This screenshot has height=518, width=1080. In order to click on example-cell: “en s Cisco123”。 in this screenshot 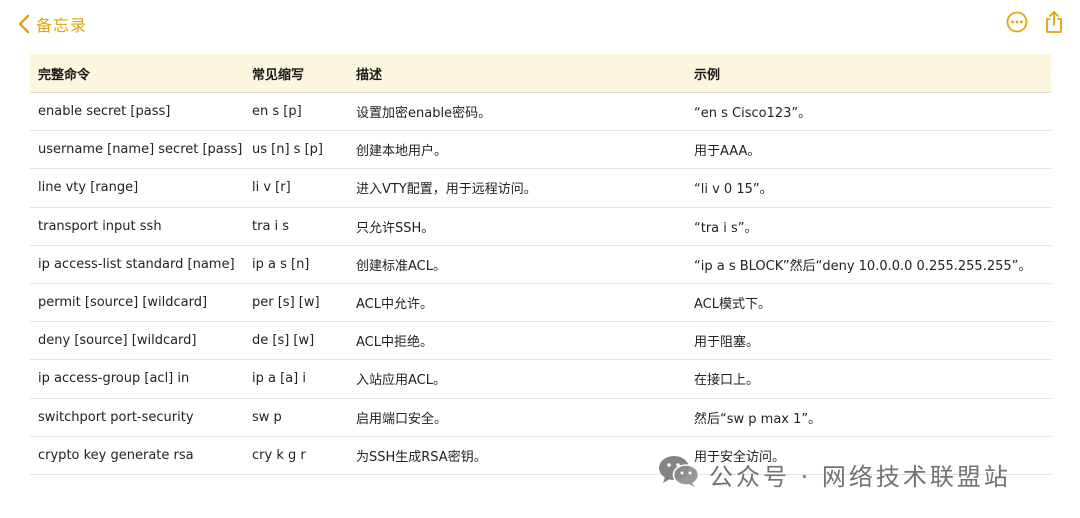, I will do `click(753, 114)`.